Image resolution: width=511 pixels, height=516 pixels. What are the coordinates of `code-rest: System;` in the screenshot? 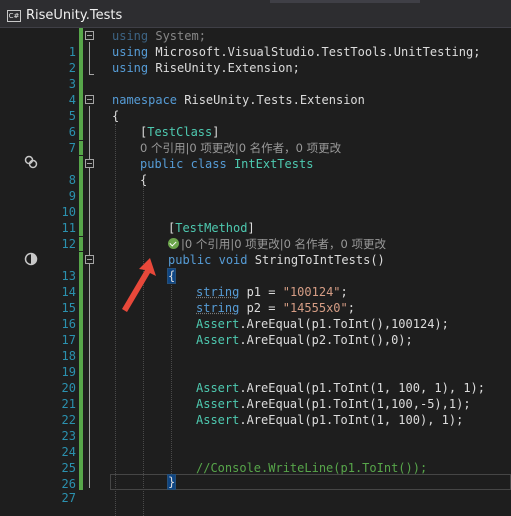 It's located at (177, 36).